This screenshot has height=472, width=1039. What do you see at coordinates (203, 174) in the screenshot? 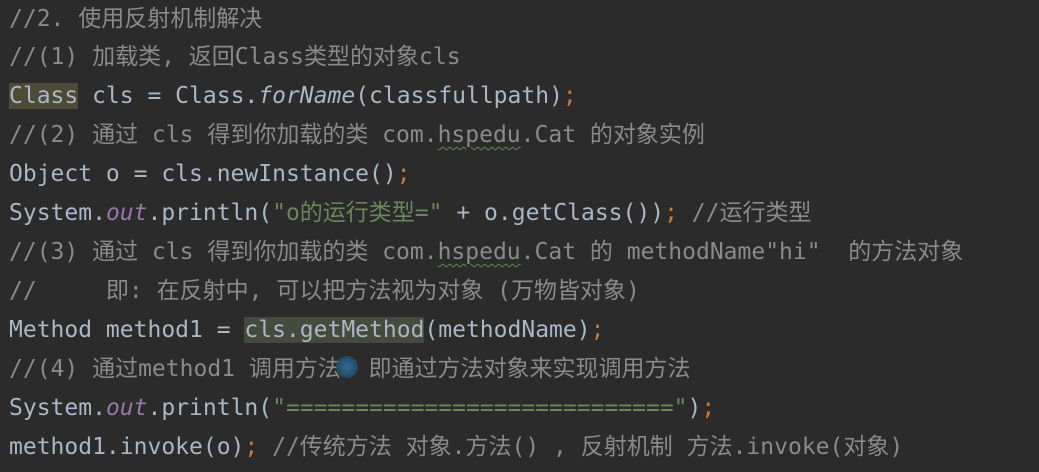
I see `code-text: Object o = cls.newInstance()` at bounding box center [203, 174].